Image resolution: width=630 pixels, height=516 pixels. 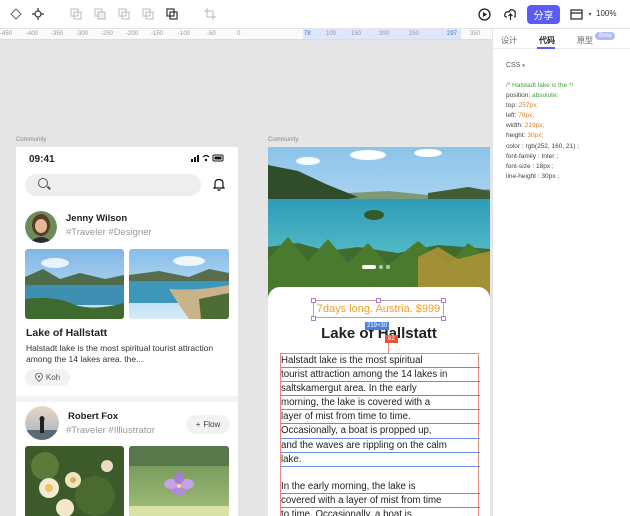 I want to click on ruler-tick: -150, so click(x=157, y=34).